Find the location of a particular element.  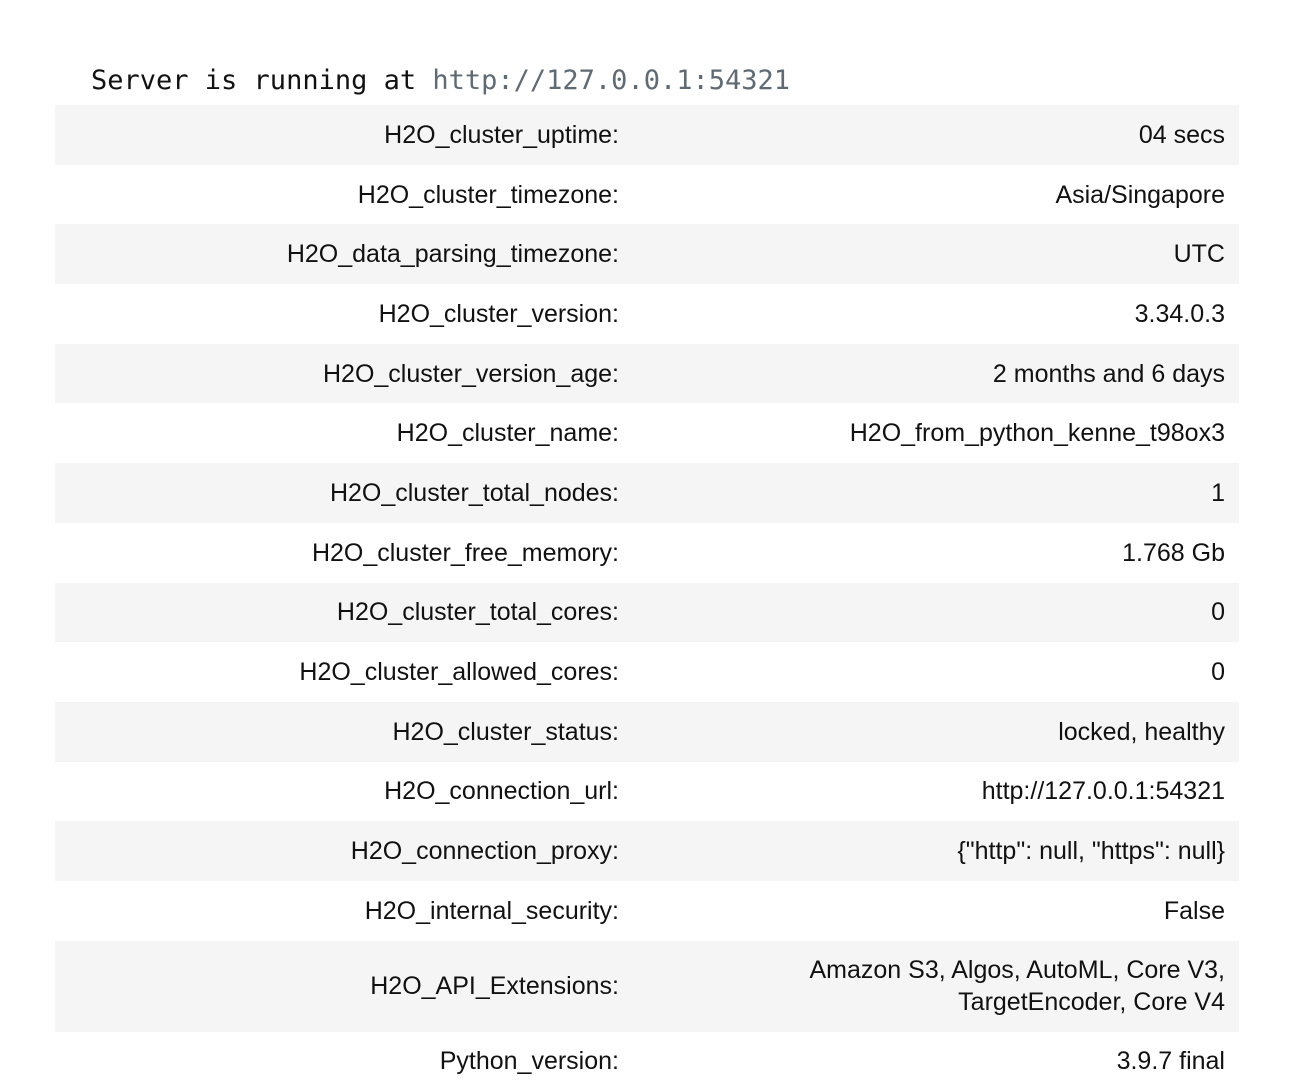

row-value: 3.34.0.3 is located at coordinates (1179, 313).